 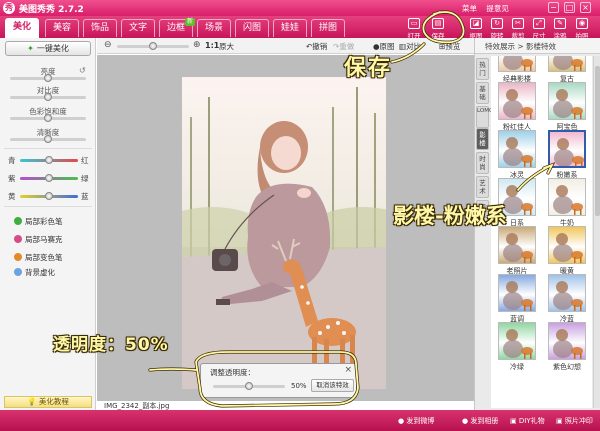 What do you see at coordinates (553, 7) in the screenshot?
I see `minimize-button: −` at bounding box center [553, 7].